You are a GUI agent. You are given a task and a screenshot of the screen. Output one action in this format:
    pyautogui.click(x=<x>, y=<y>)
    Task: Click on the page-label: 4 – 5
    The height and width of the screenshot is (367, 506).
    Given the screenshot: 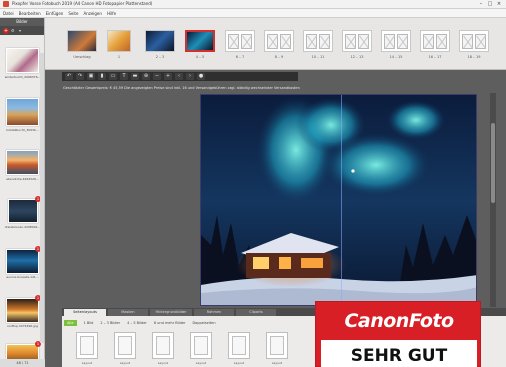 What is the action you would take?
    pyautogui.click(x=200, y=57)
    